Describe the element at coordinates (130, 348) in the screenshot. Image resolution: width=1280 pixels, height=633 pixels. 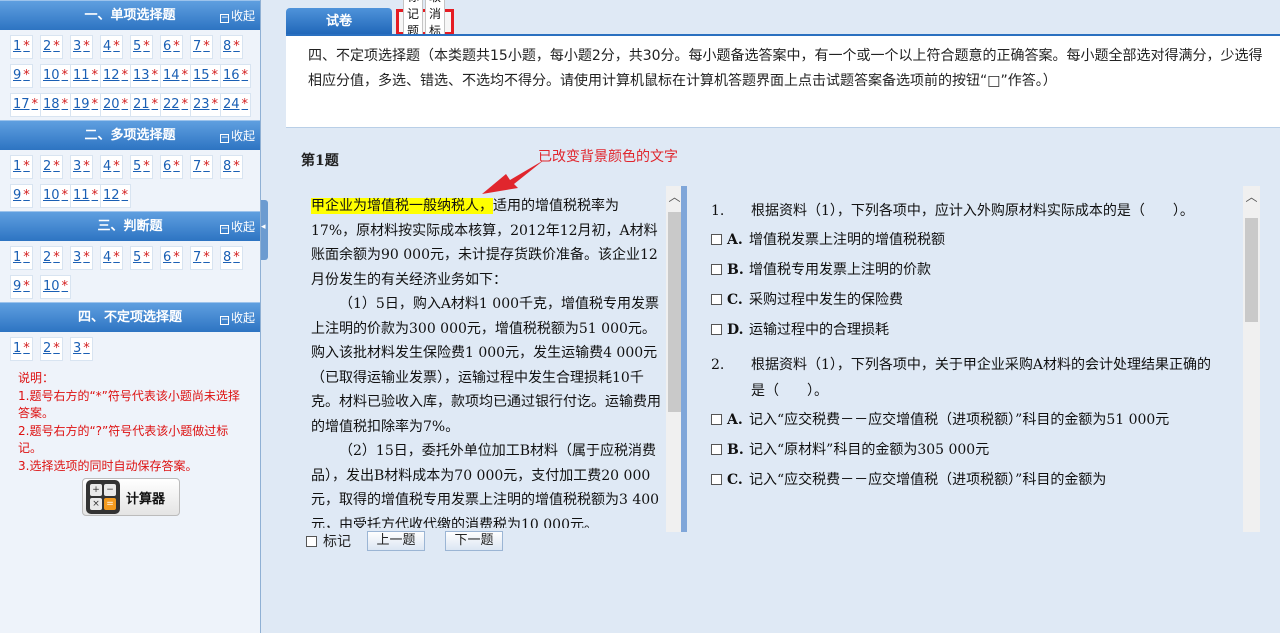
I see `question-grid: 1 * 2 * 3 *` at that location.